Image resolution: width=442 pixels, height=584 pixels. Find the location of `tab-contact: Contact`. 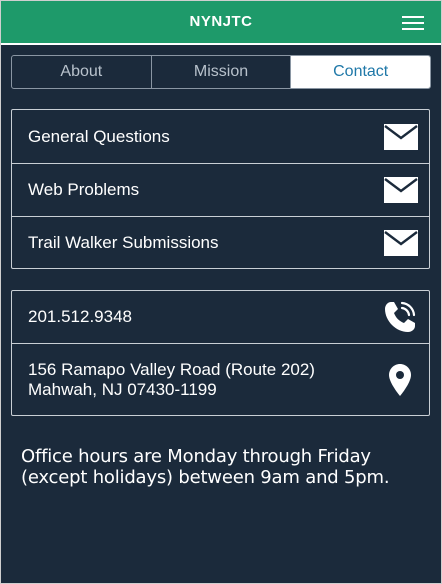

tab-contact: Contact is located at coordinates (360, 72).